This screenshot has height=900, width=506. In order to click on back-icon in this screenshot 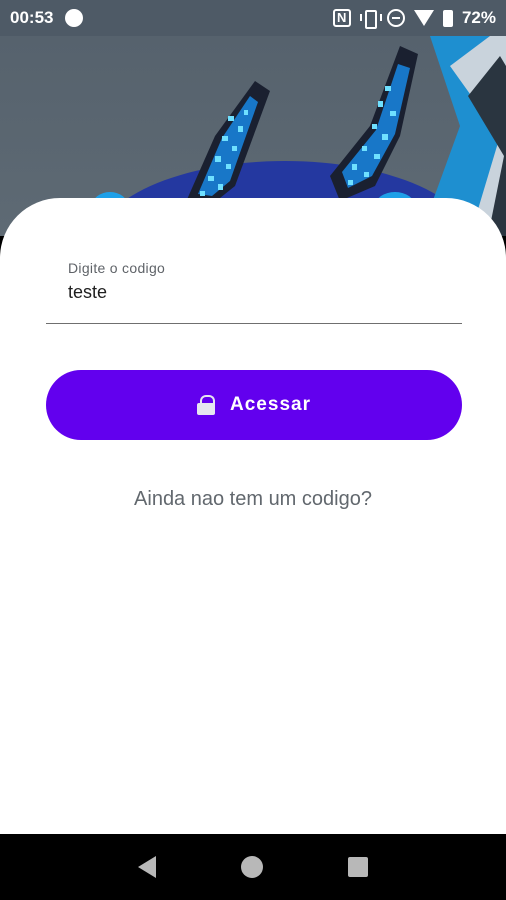, I will do `click(146, 867)`.